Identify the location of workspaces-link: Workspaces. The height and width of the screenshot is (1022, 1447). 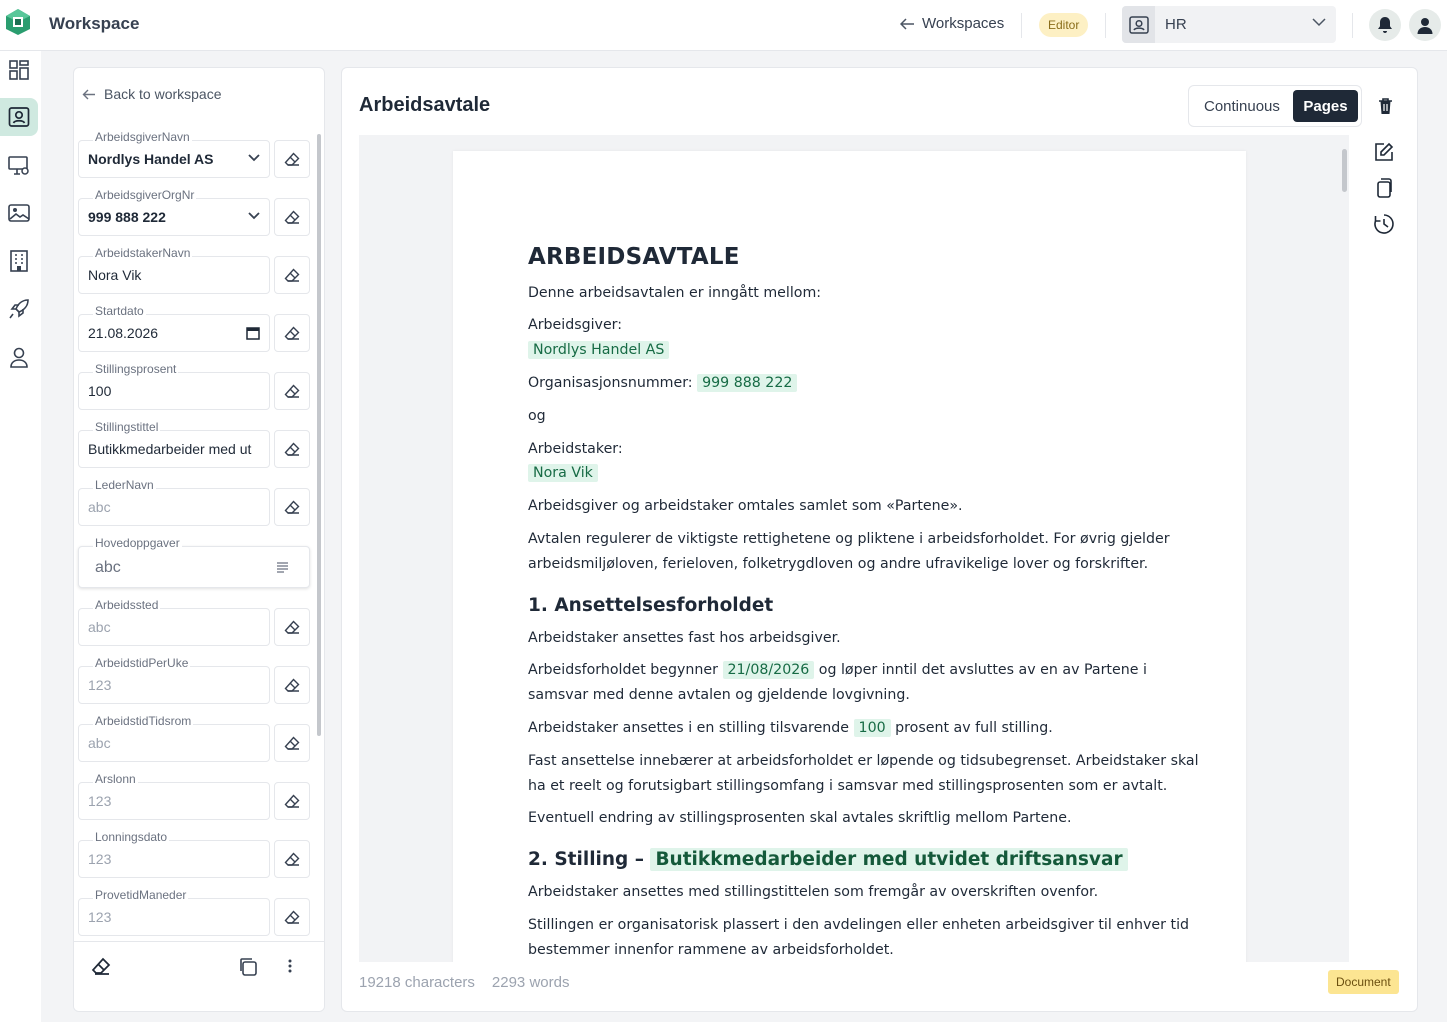
(952, 23).